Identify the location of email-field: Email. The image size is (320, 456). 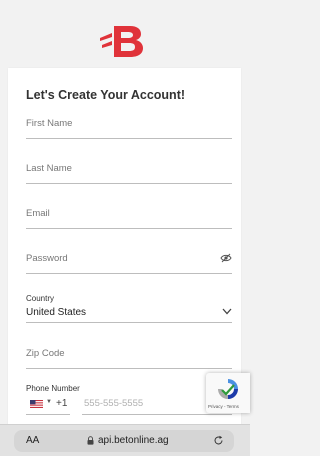
(129, 216).